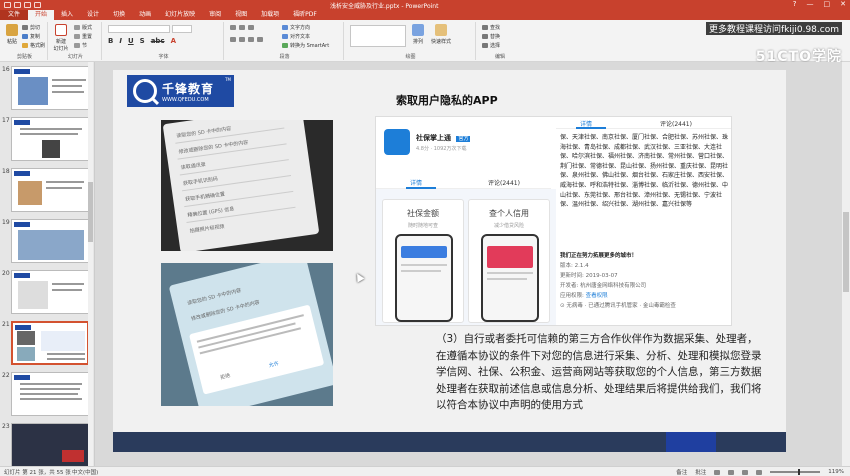  Describe the element at coordinates (491, 36) in the screenshot. I see `replace-button: 替换` at that location.